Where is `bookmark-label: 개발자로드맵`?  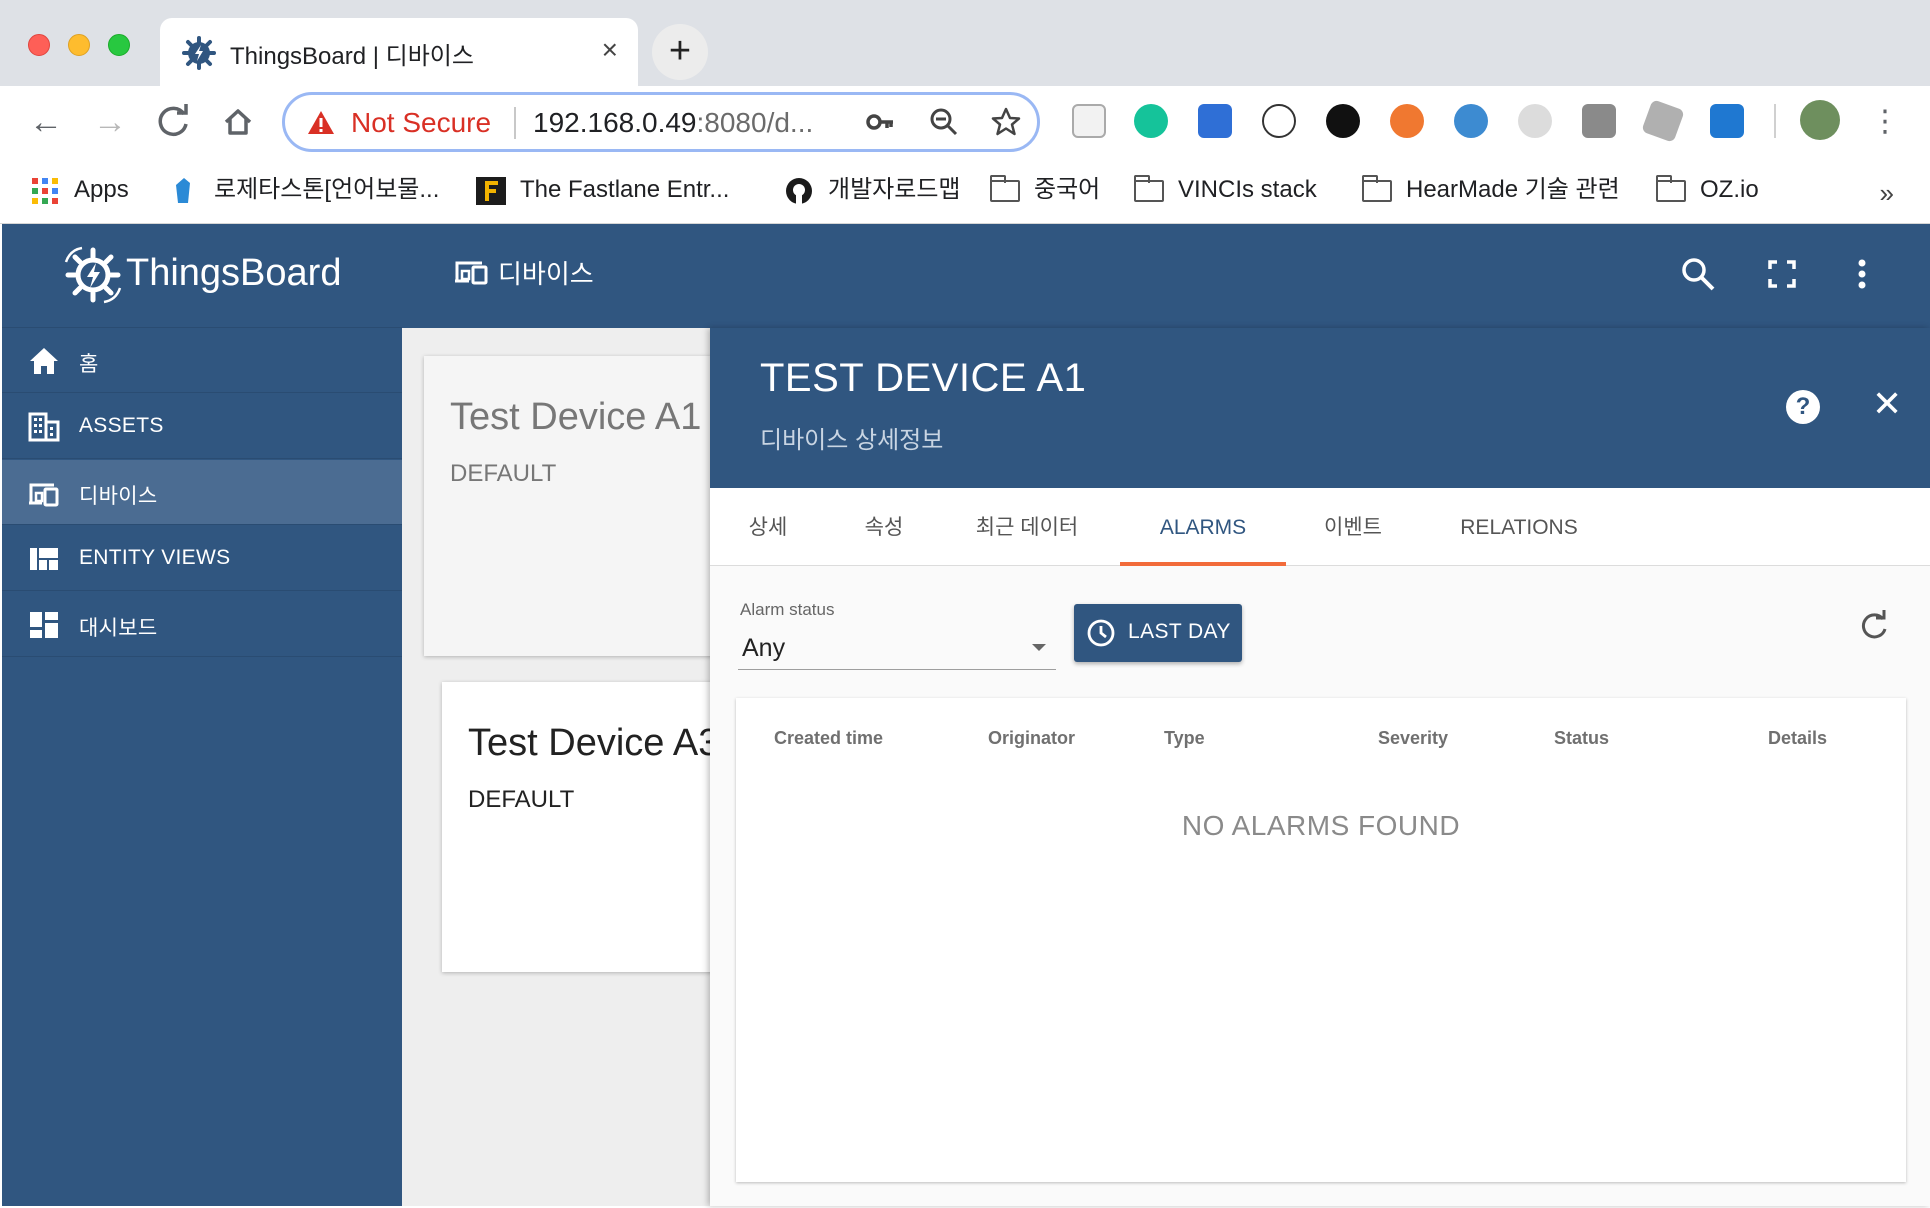 bookmark-label: 개발자로드맵 is located at coordinates (894, 189).